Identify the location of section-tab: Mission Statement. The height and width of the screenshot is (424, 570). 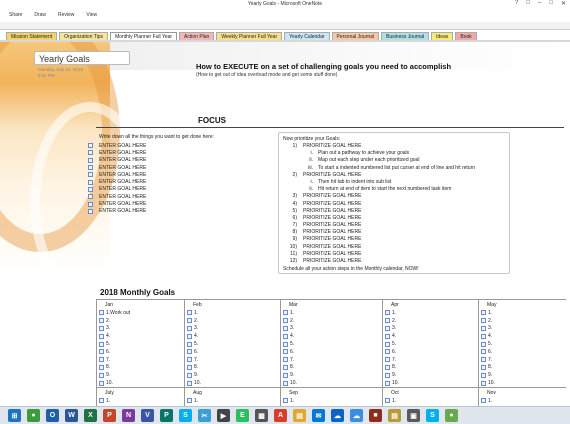
(32, 36).